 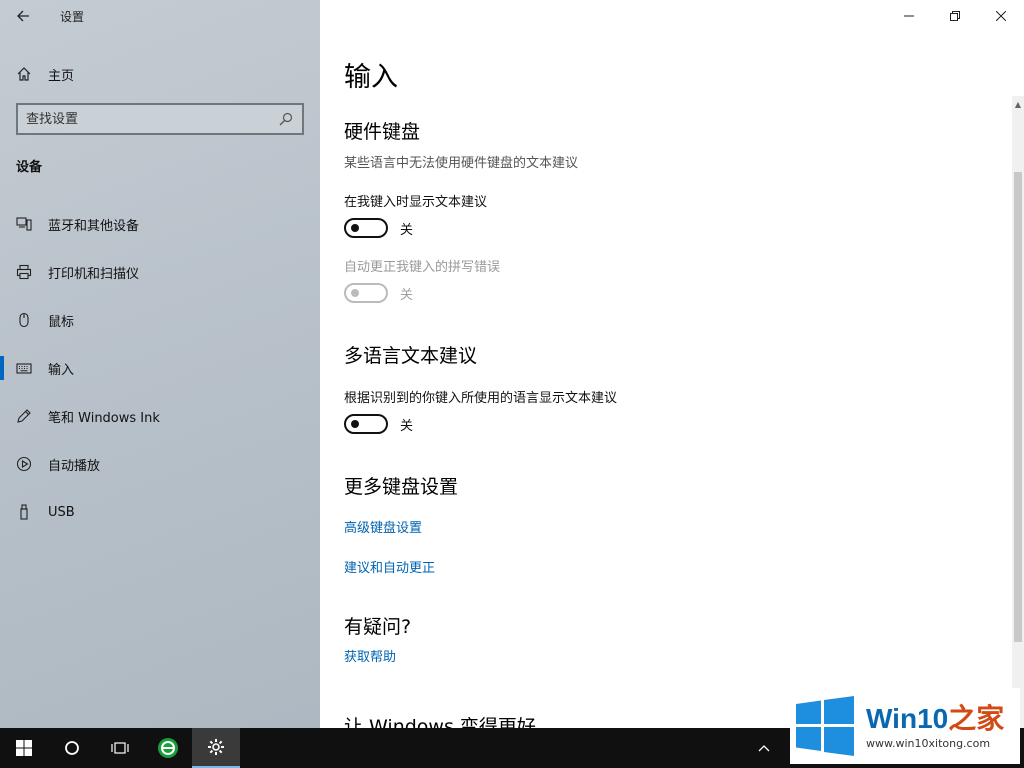 What do you see at coordinates (74, 466) in the screenshot?
I see `sidebar-item-label: 自动播放` at bounding box center [74, 466].